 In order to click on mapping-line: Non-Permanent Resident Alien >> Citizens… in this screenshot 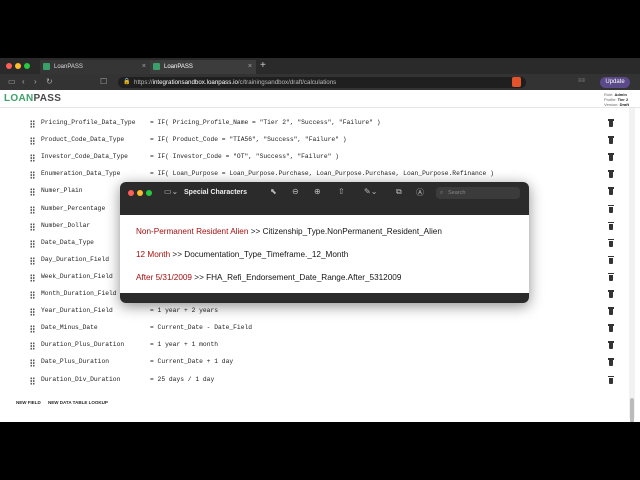, I will do `click(289, 231)`.